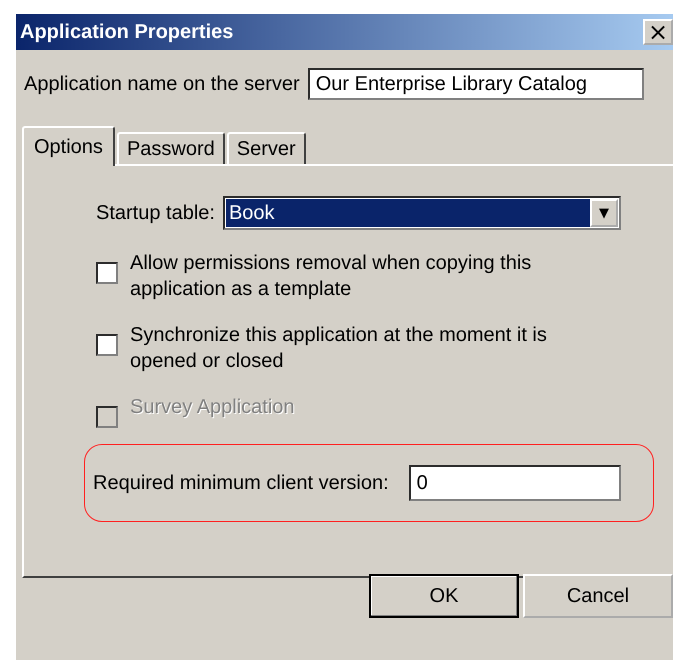 Image resolution: width=673 pixels, height=660 pixels. Describe the element at coordinates (331, 276) in the screenshot. I see `checkbox-label: Allow permissions removal when copying this application as a template` at that location.